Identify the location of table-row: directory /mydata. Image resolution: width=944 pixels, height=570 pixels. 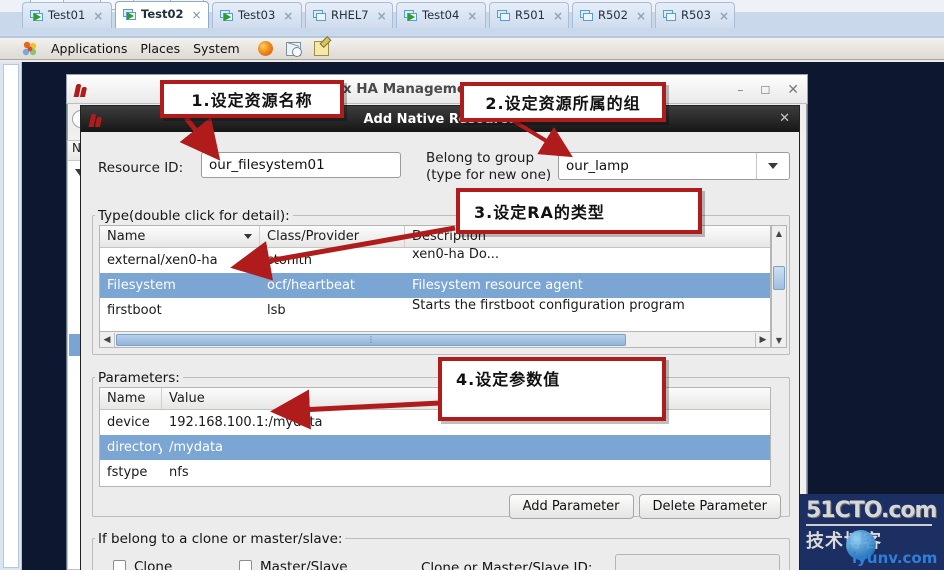
(435, 447).